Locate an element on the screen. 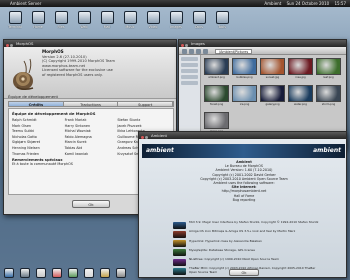 The width and height of the screenshot is (350, 280). dock-label: Terminal is located at coordinates (15, 27).